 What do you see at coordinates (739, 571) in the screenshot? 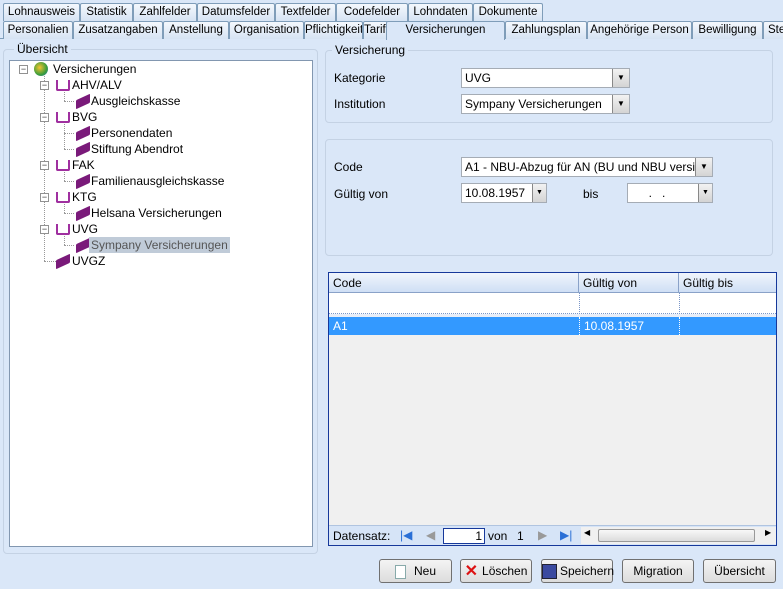
I see `overview-button: Übersicht` at bounding box center [739, 571].